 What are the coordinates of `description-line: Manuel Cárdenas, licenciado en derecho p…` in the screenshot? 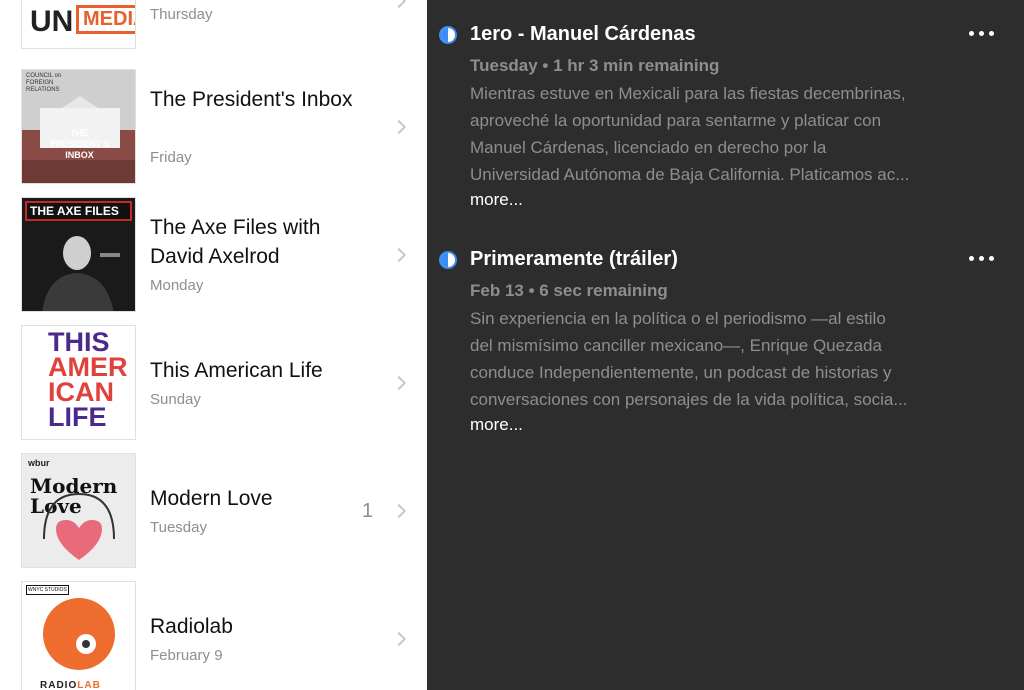 It's located at (648, 147).